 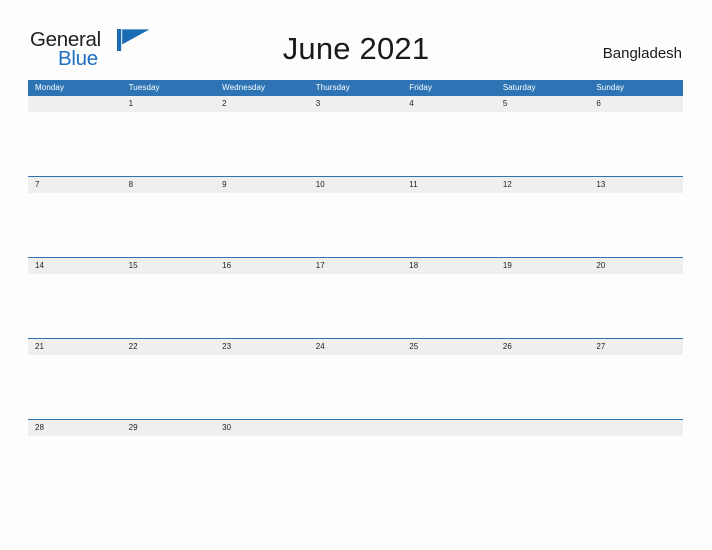 I want to click on day-cell: 6, so click(x=636, y=104).